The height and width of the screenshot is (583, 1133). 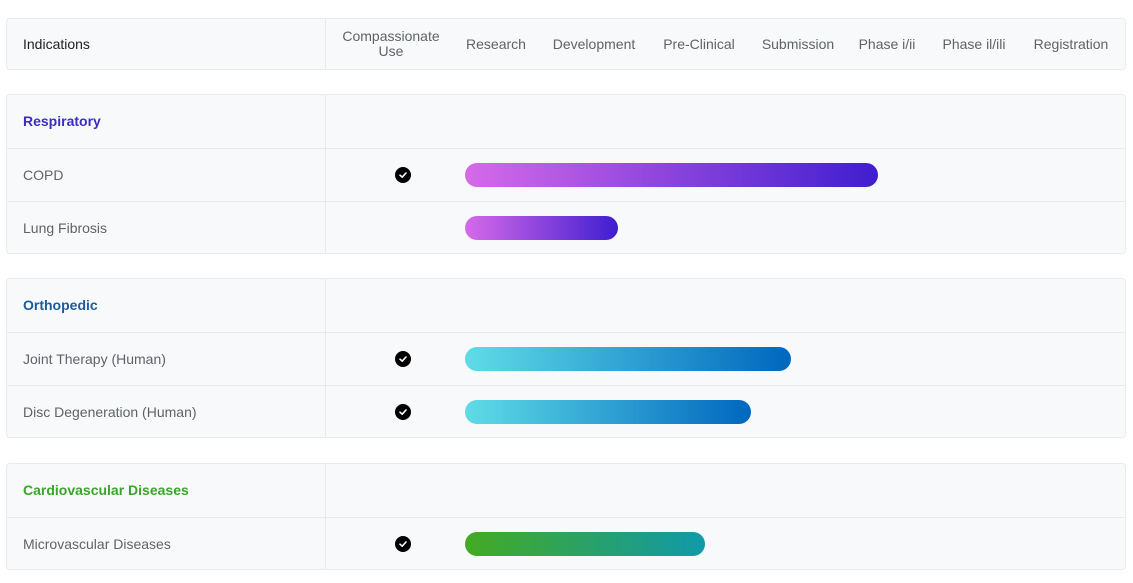 I want to click on col-research: Research, so click(x=496, y=43).